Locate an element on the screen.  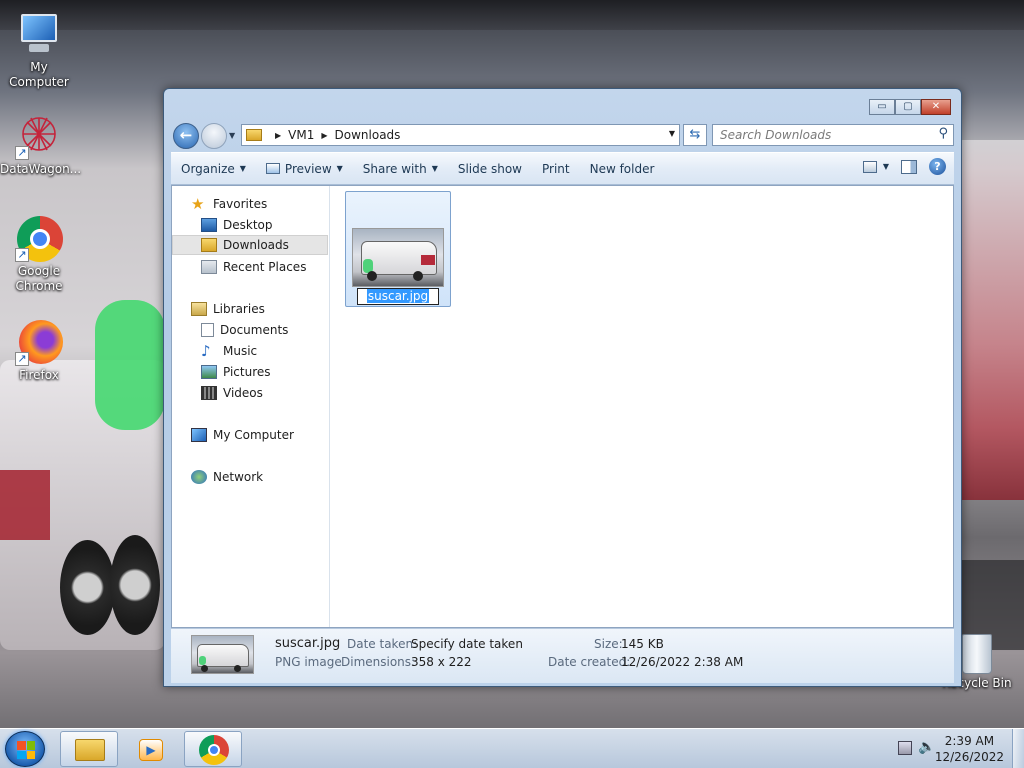
address-dropdown-icon: ▼ is located at coordinates (672, 133).